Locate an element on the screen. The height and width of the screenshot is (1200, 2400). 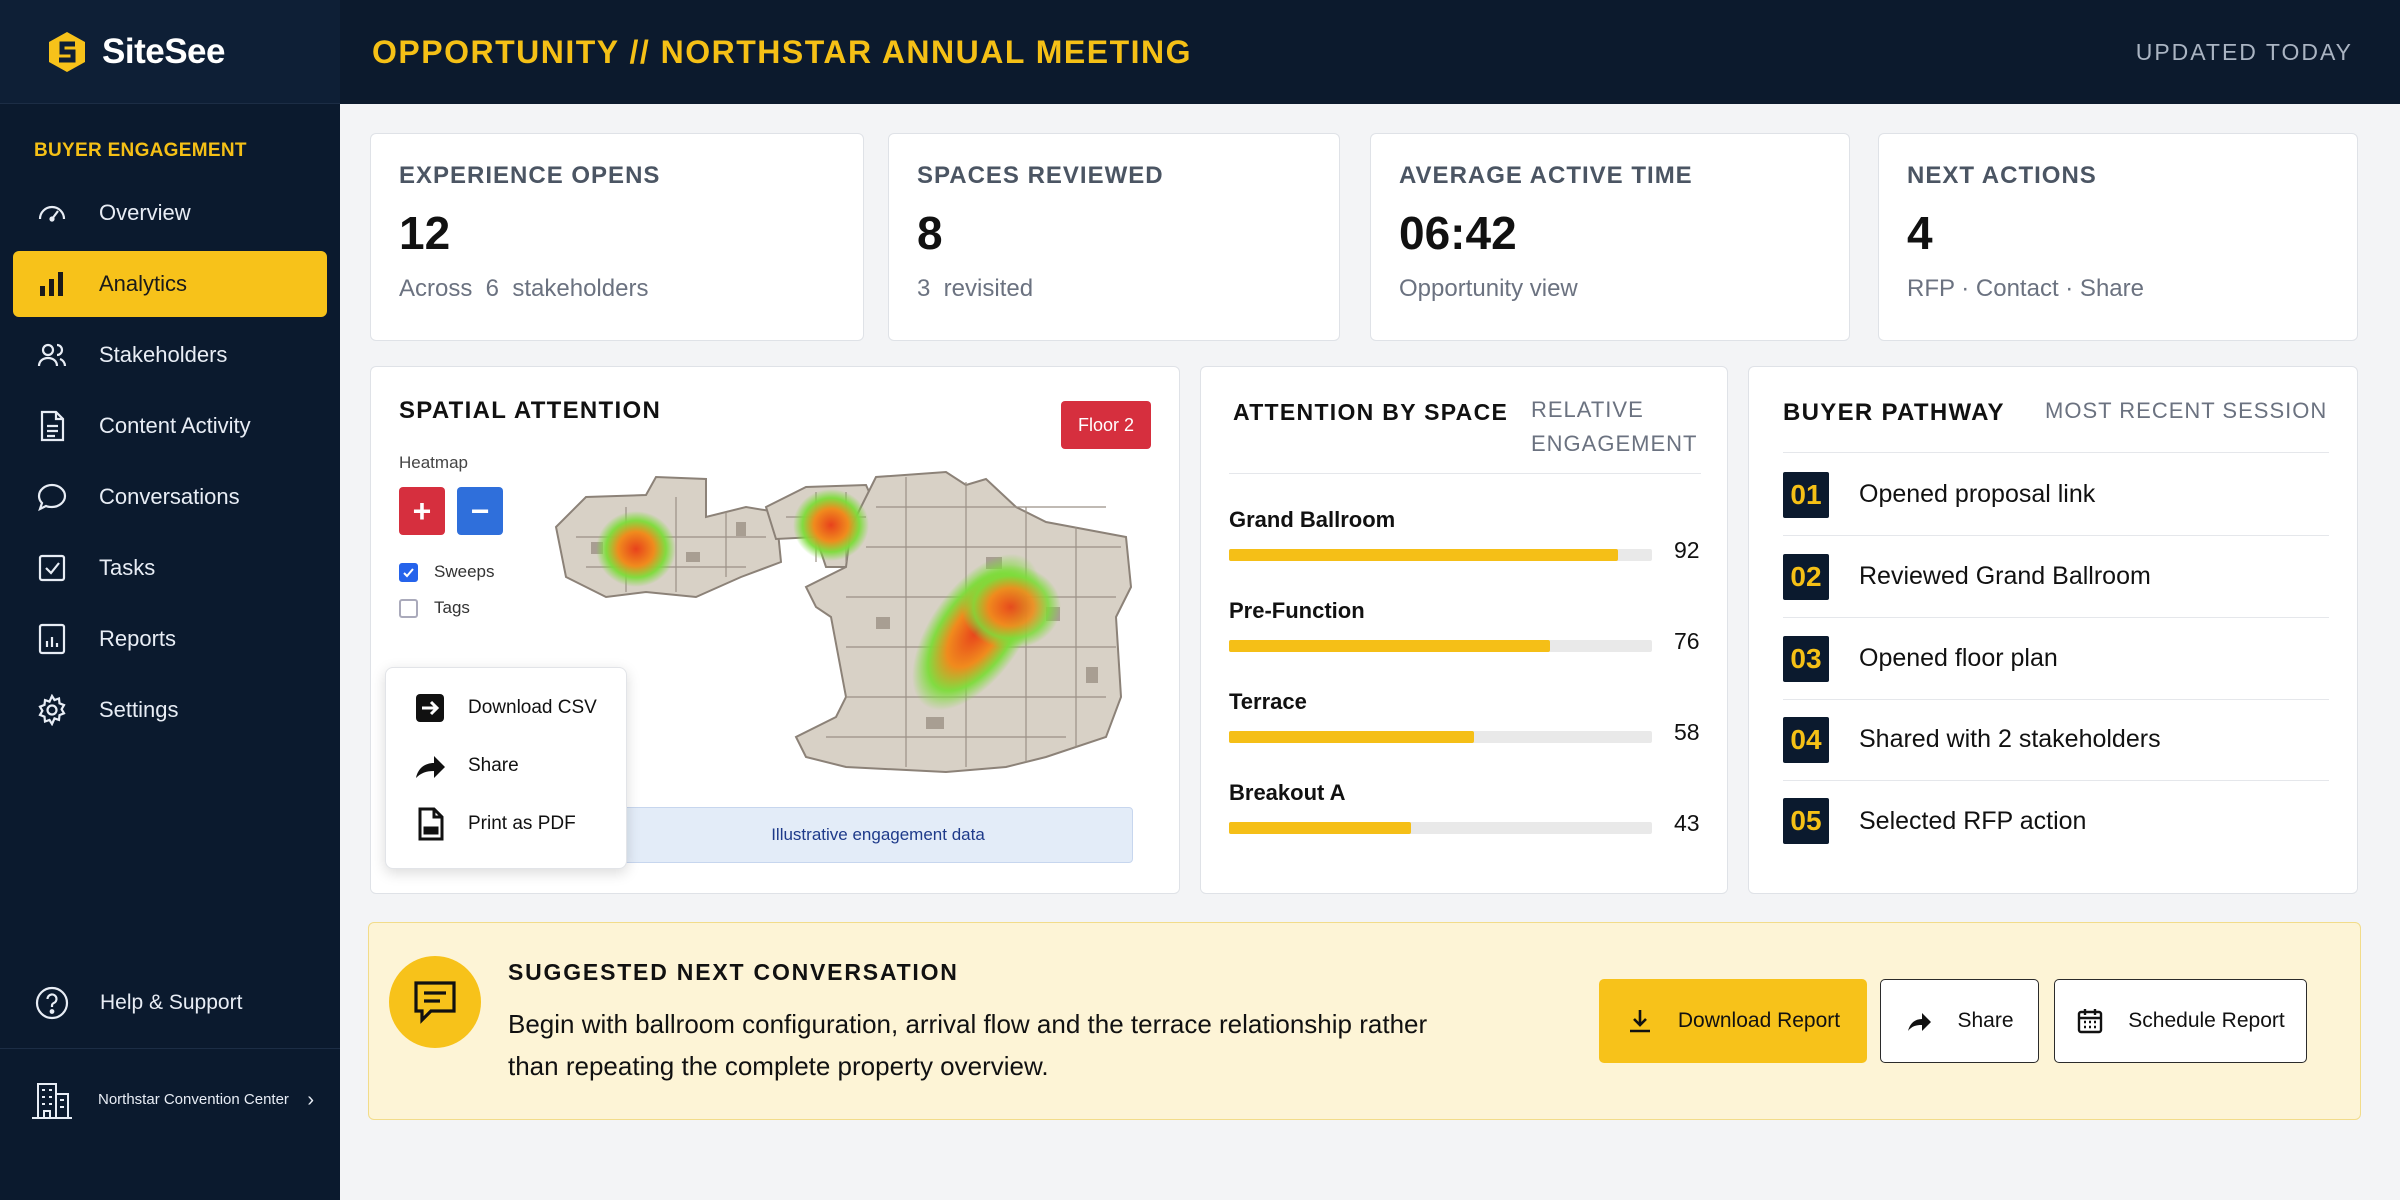
sidebar-item-stakeholders: Stakeholders is located at coordinates (170, 355).